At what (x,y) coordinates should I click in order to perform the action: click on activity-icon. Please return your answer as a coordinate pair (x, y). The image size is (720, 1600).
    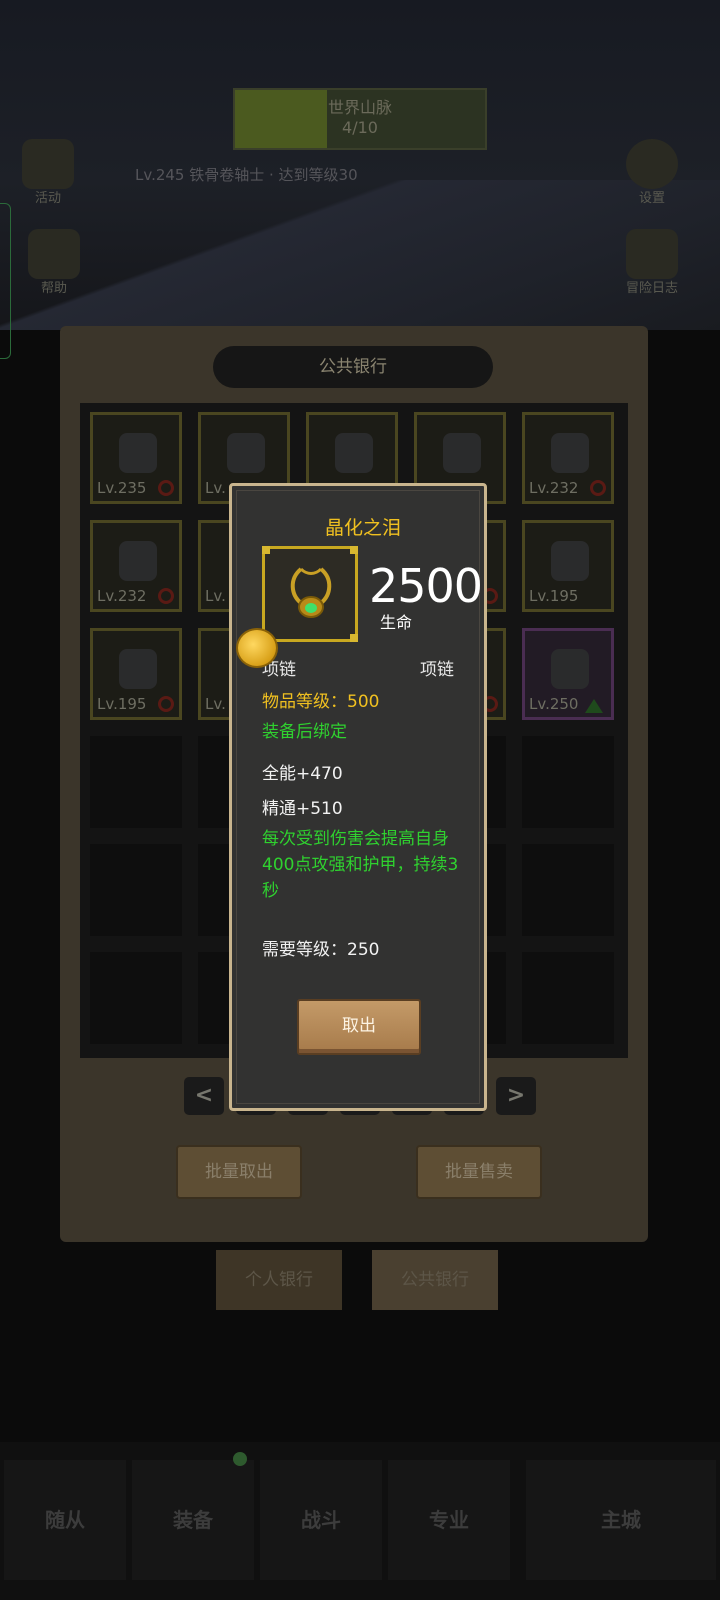
    Looking at the image, I should click on (48, 164).